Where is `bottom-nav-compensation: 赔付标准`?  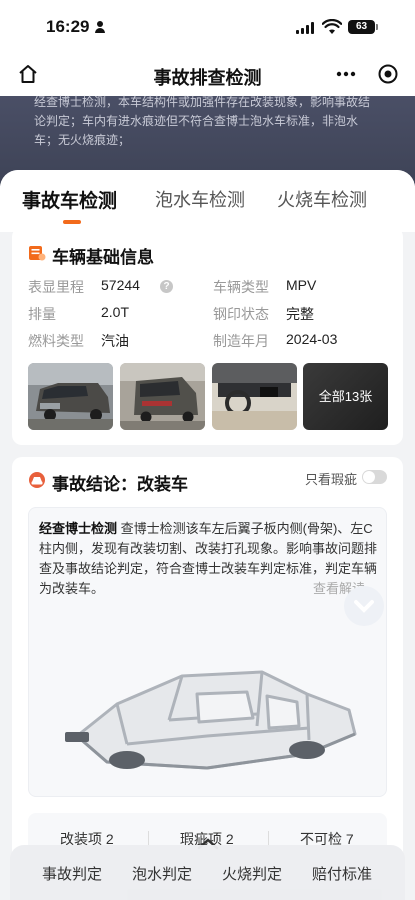 bottom-nav-compensation: 赔付标准 is located at coordinates (342, 873).